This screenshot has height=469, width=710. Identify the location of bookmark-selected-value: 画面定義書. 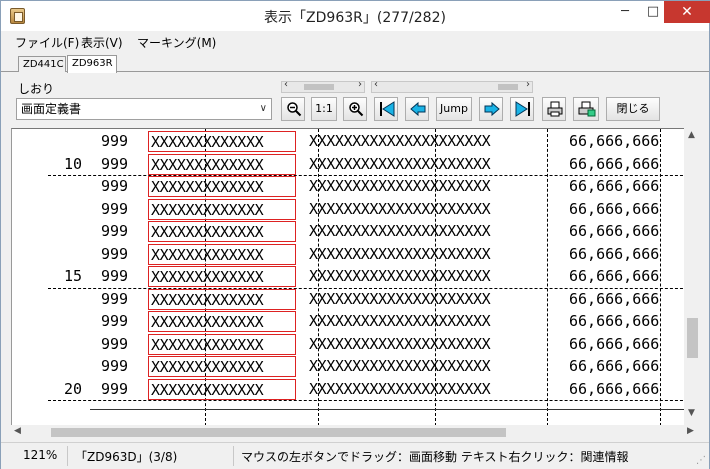
(51, 109).